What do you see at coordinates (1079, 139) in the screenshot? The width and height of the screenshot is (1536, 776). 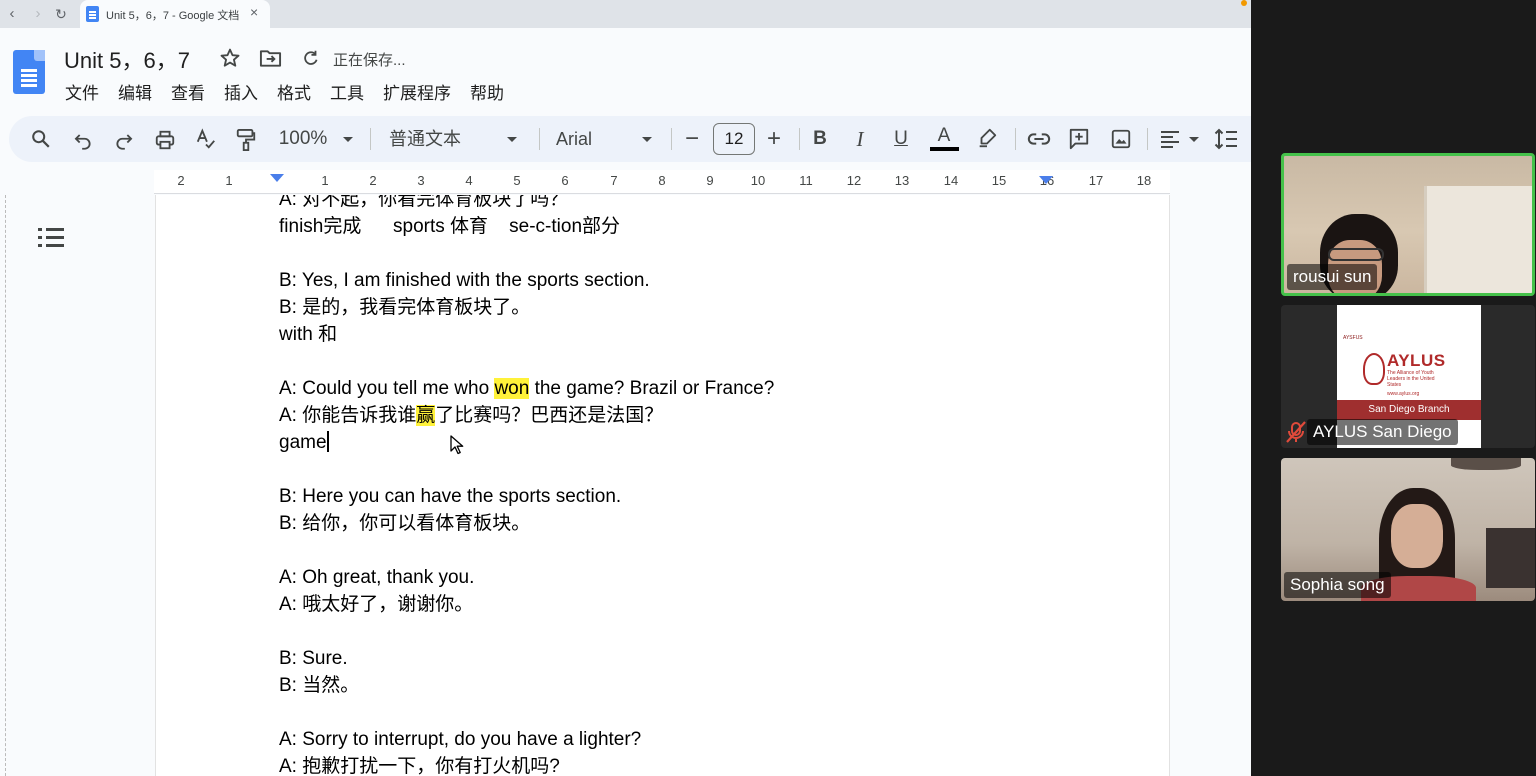 I see `add-comment-icon` at bounding box center [1079, 139].